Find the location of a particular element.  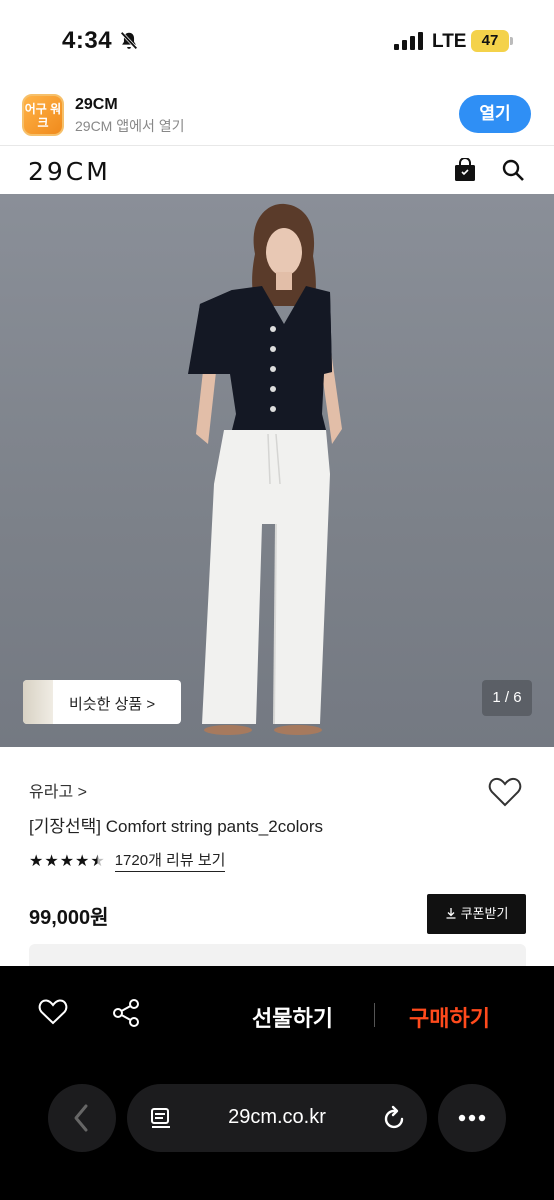

similar-thumbnail is located at coordinates (38, 702).